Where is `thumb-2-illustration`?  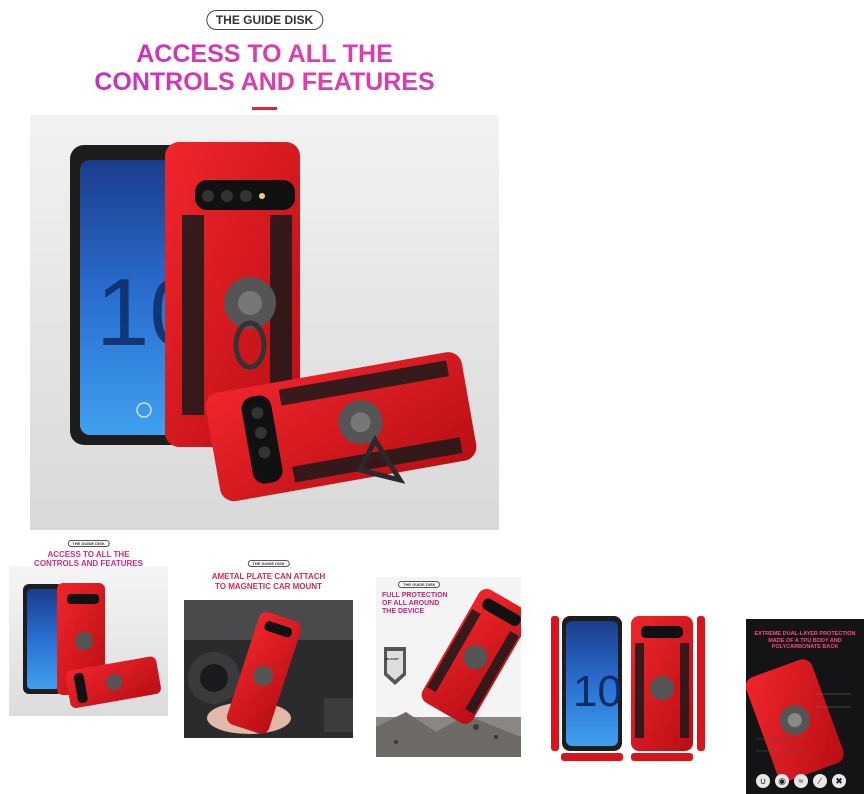
thumb-2-illustration is located at coordinates (268, 669).